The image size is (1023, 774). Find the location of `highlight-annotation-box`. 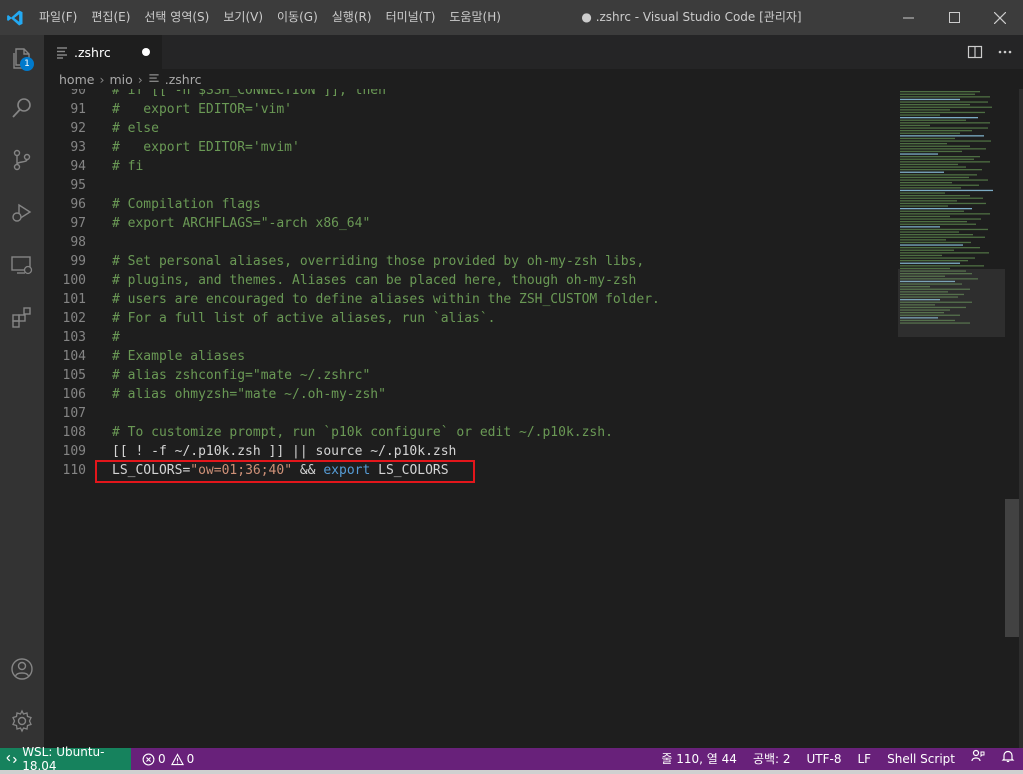

highlight-annotation-box is located at coordinates (285, 471).